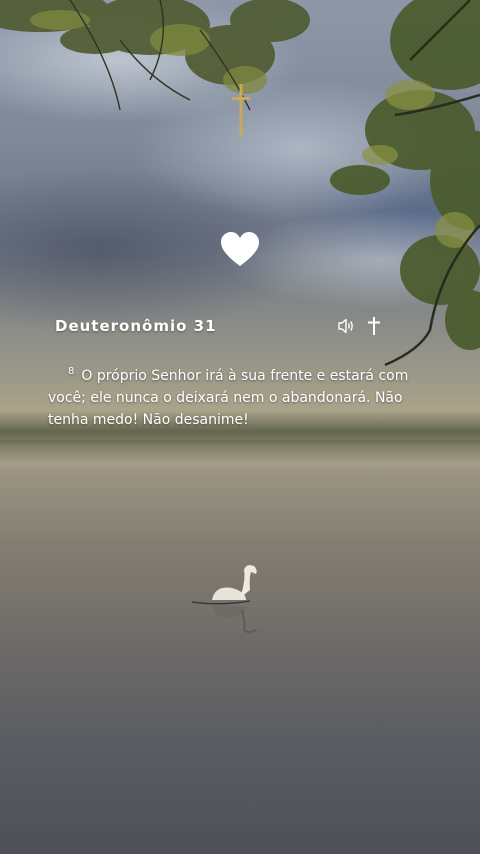  What do you see at coordinates (240, 250) in the screenshot?
I see `heart-icon` at bounding box center [240, 250].